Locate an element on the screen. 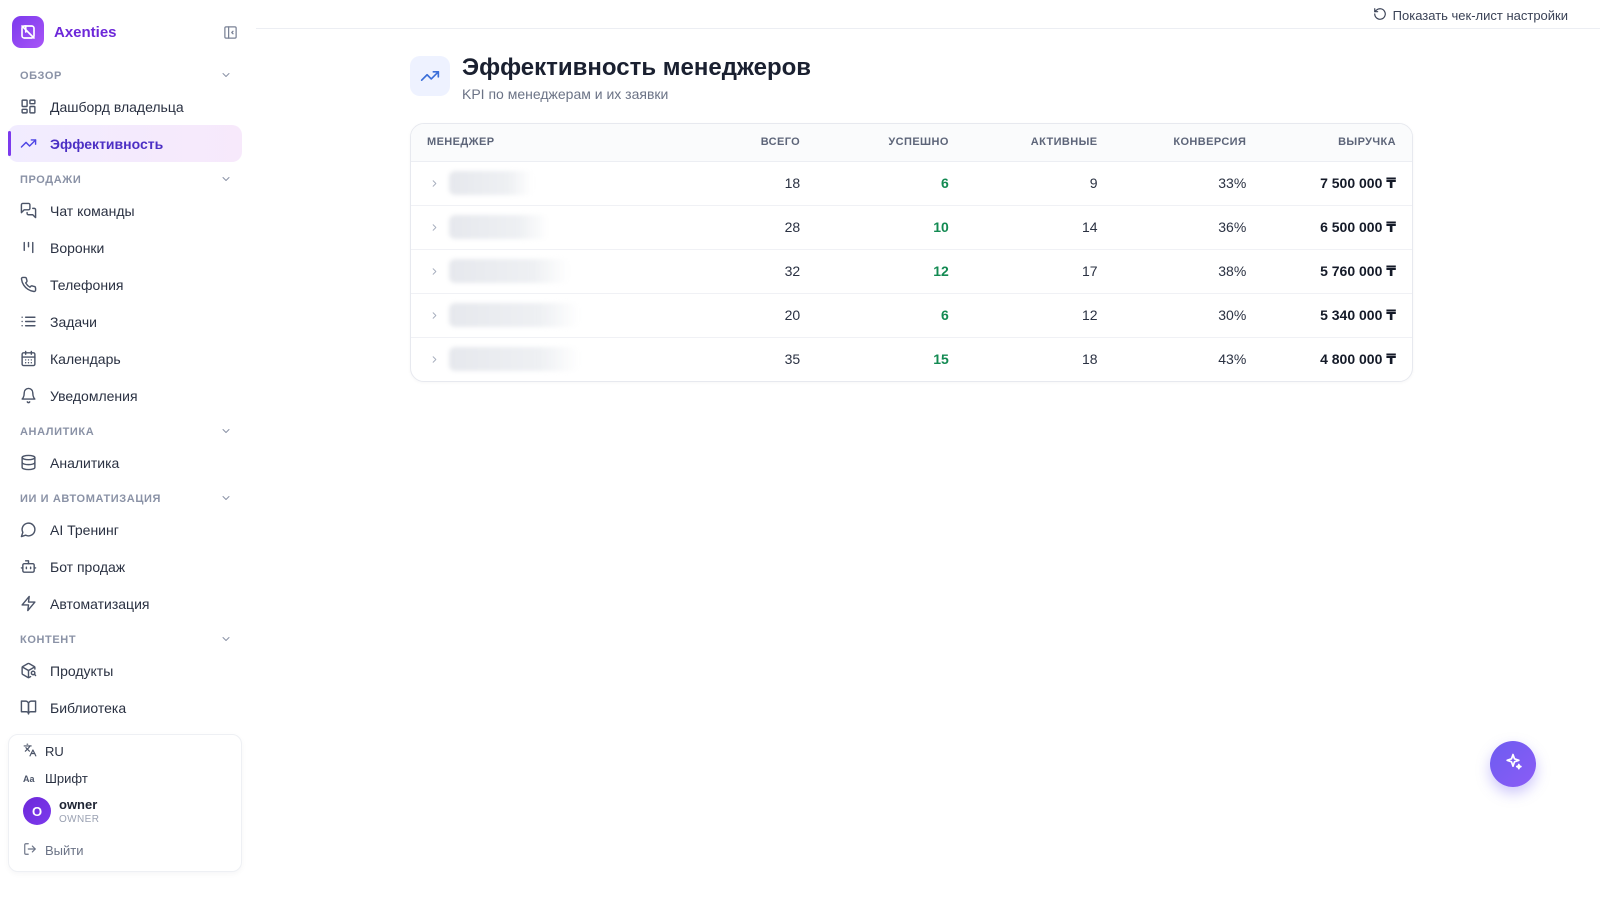 The width and height of the screenshot is (1600, 900). page-subtitle: KPI по менеджерам и их заявки is located at coordinates (565, 94).